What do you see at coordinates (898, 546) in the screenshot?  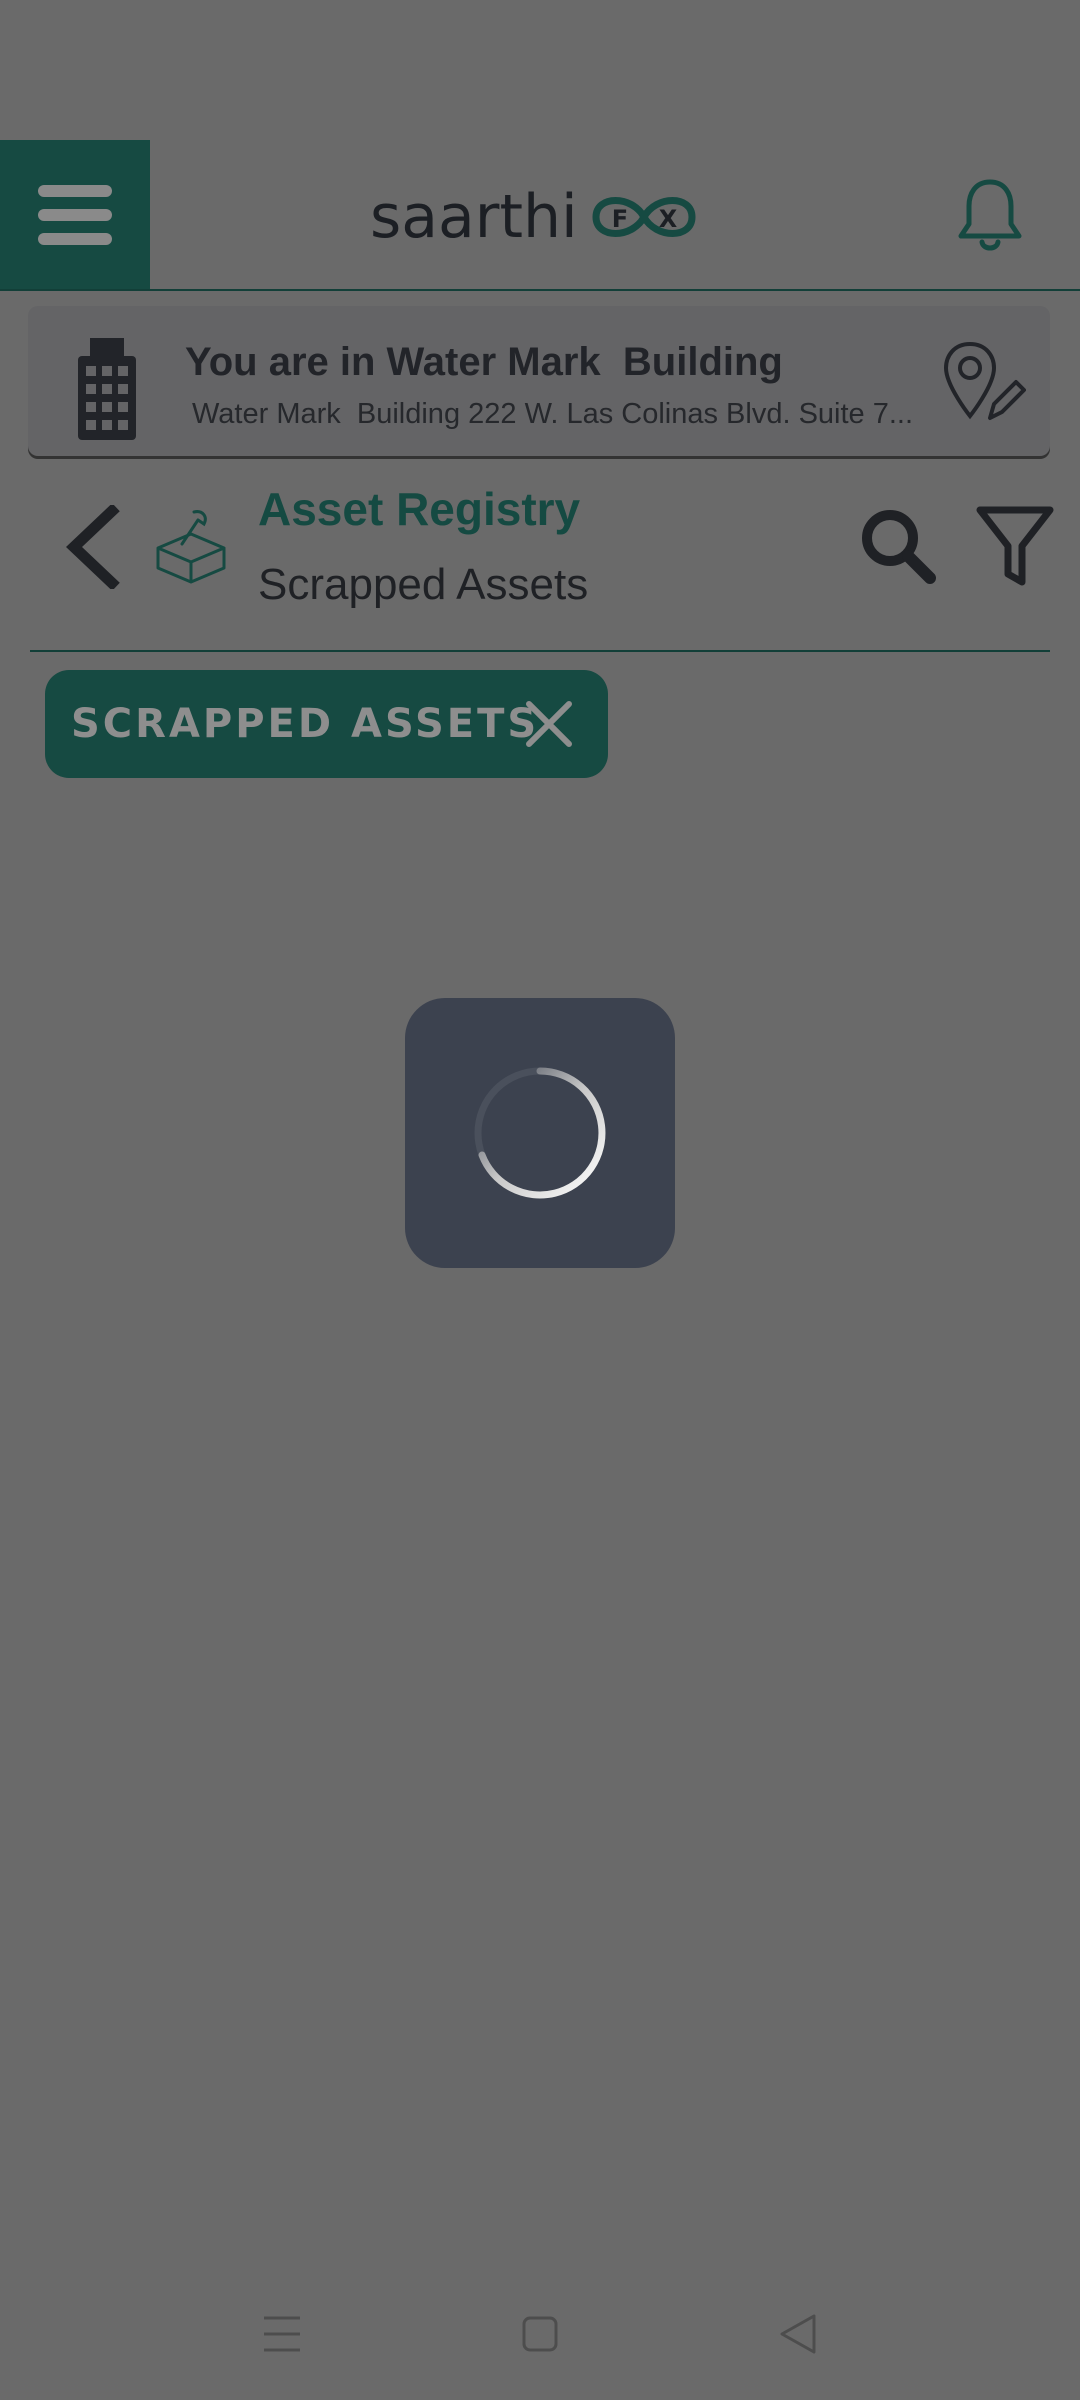 I see `search-icon` at bounding box center [898, 546].